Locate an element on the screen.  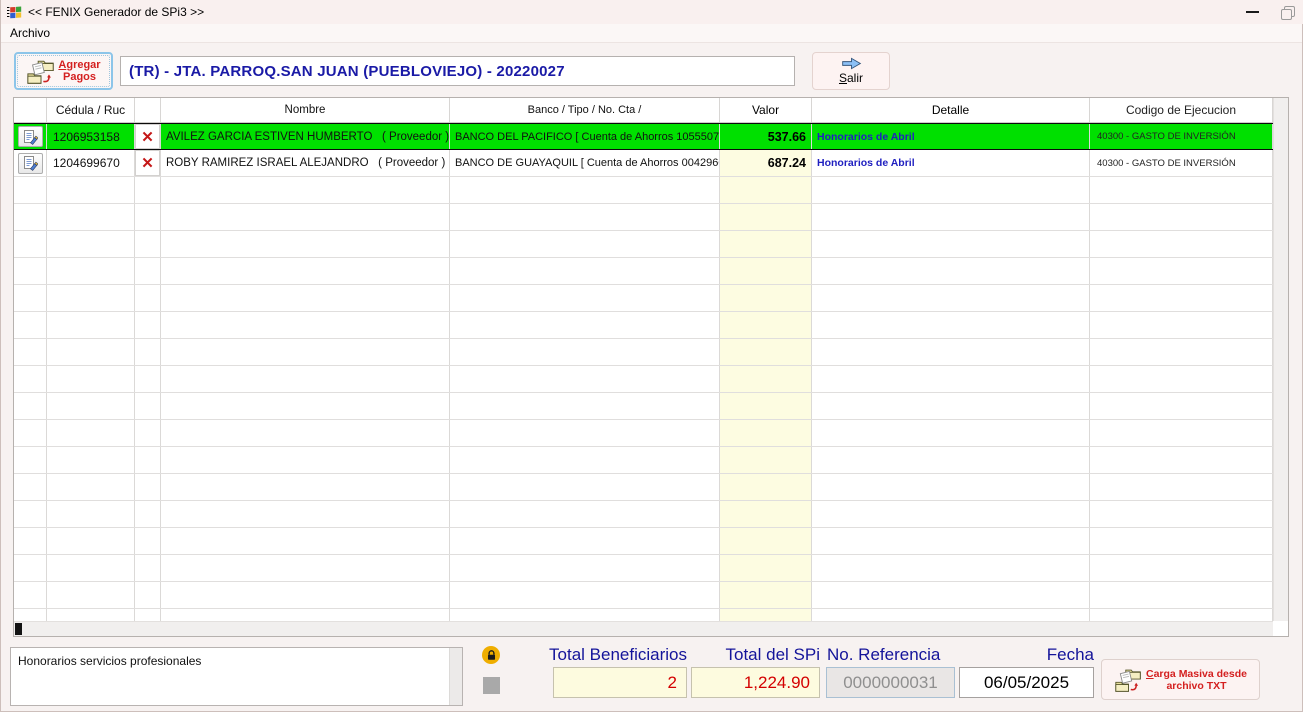
agregar-pagos-label: Agregar Pagos is located at coordinates (79, 71).